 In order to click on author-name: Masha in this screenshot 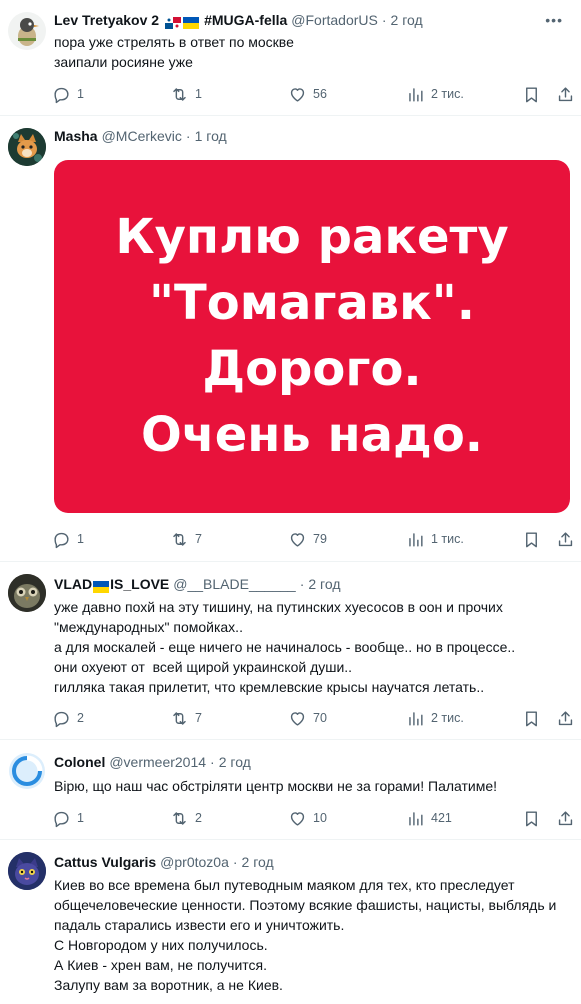, I will do `click(76, 136)`.